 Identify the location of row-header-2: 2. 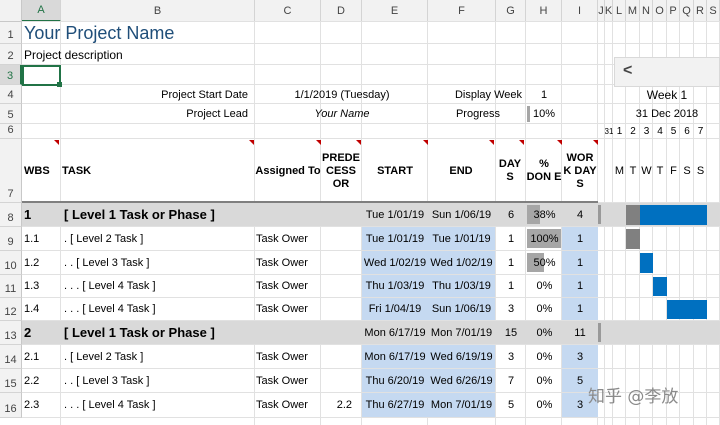
(11, 54).